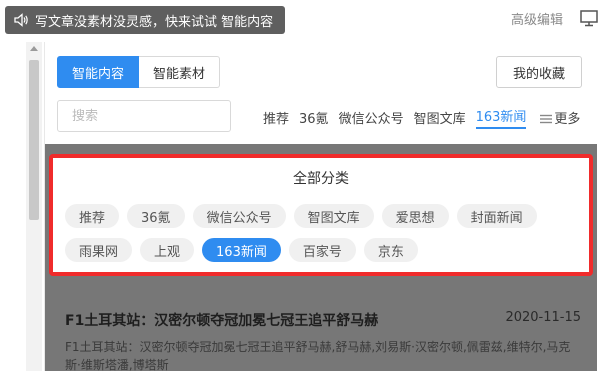 This screenshot has width=613, height=371. I want to click on quick-nav-item: 智图文库, so click(440, 117).